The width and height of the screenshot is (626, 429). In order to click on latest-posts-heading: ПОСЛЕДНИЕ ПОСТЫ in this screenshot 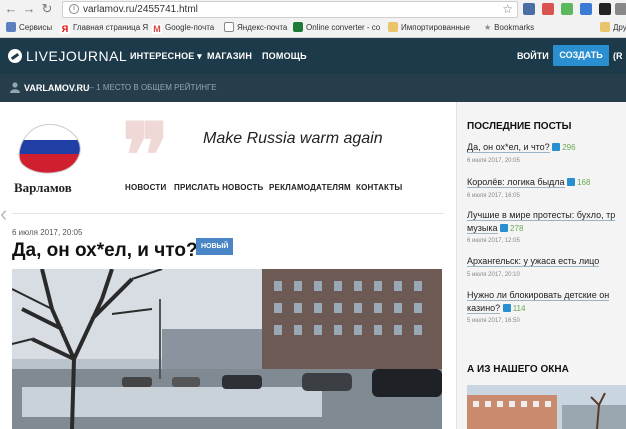, I will do `click(519, 126)`.